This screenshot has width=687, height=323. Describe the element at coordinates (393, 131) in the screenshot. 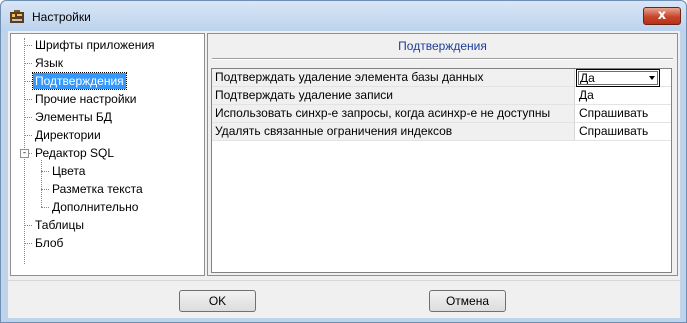

I see `property-name: Удалять связанные ограничения индексов` at that location.